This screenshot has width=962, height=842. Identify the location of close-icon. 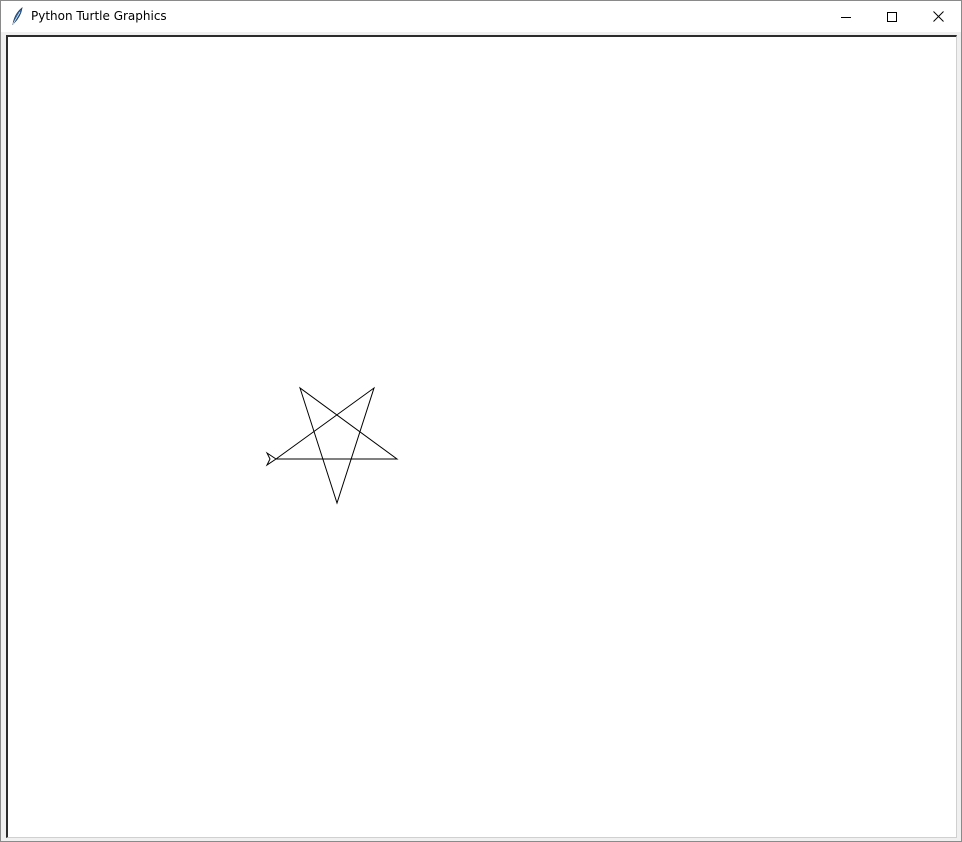
(938, 16).